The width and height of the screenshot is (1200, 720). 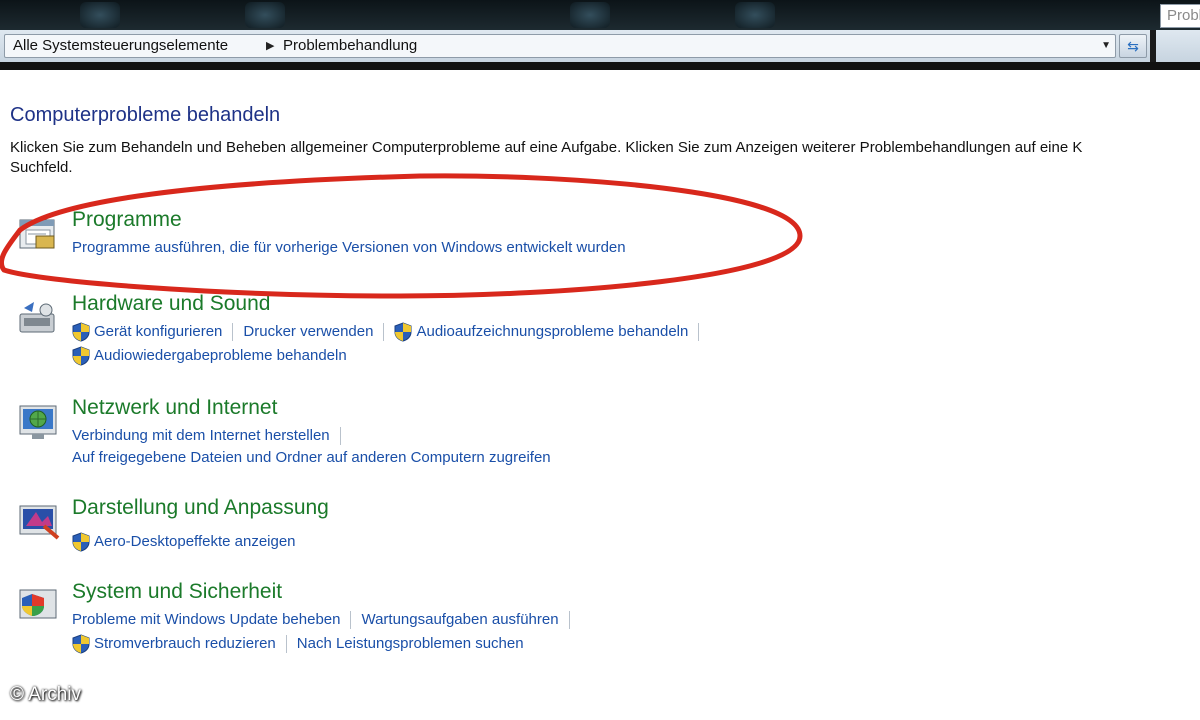 I want to click on link-connect-internet: Verbindung mit dem Internet herstellen, so click(x=201, y=436).